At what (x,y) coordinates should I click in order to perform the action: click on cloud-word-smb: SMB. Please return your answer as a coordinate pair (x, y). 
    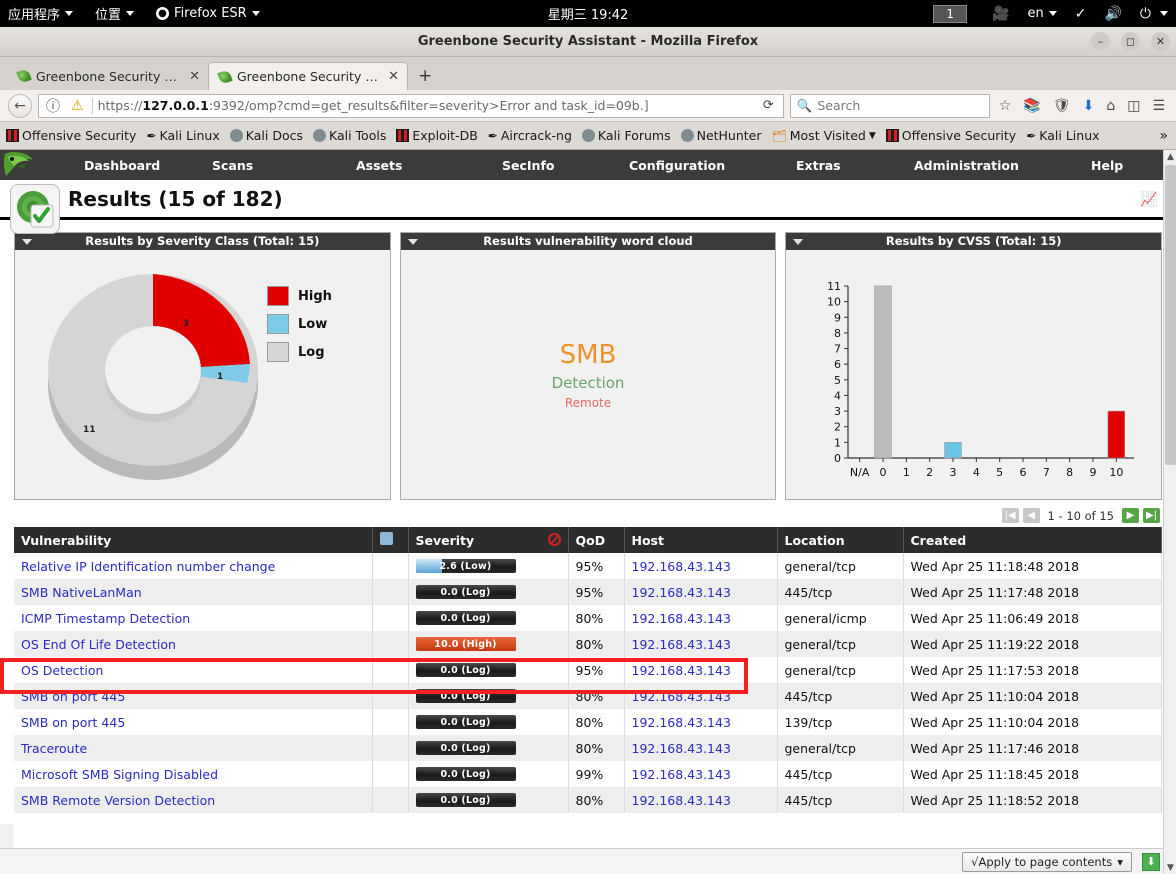
    Looking at the image, I should click on (588, 355).